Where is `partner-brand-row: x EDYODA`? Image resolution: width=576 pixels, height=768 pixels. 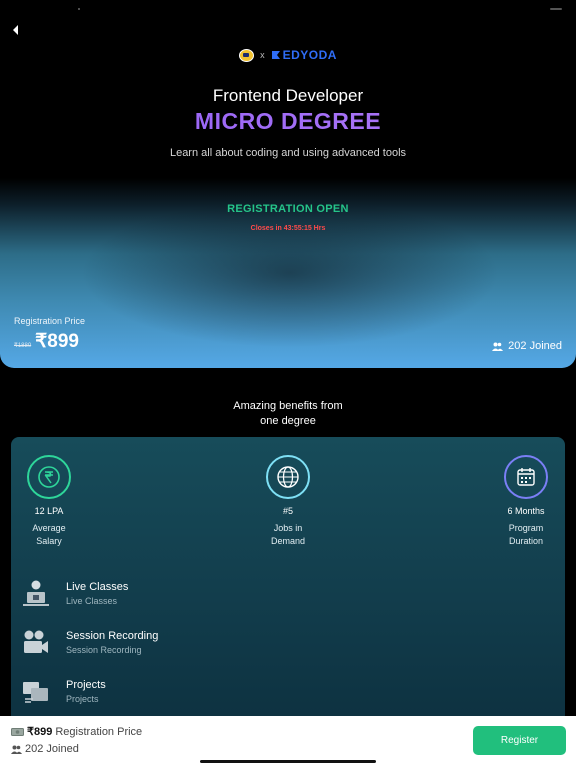 partner-brand-row: x EDYODA is located at coordinates (288, 55).